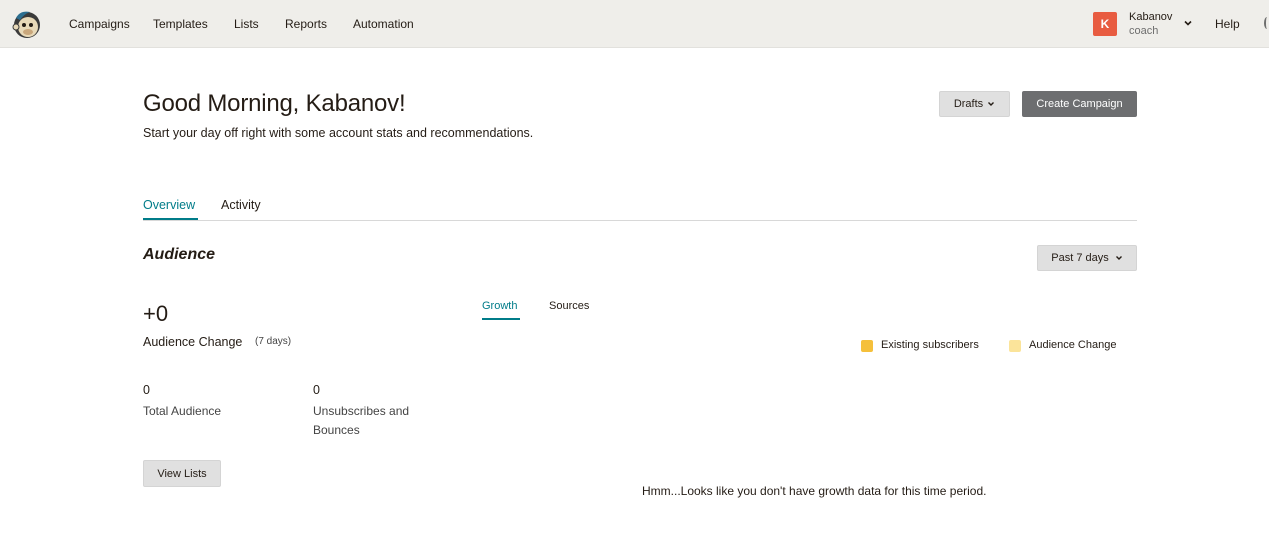  Describe the element at coordinates (1080, 258) in the screenshot. I see `period-select-label: Past 7 days` at that location.